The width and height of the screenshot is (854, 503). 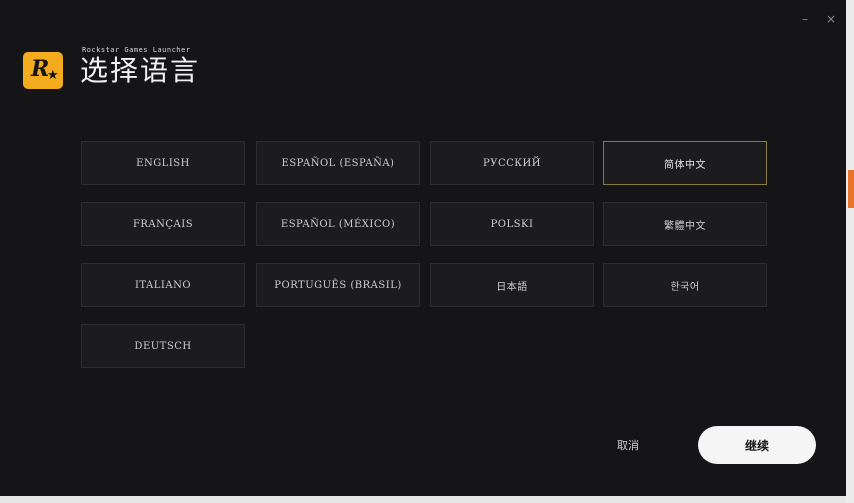 What do you see at coordinates (819, 19) in the screenshot?
I see `window-controls: – ×` at bounding box center [819, 19].